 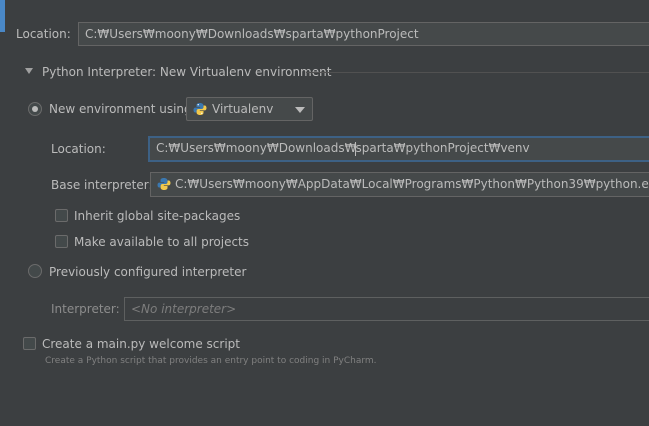 What do you see at coordinates (256, 148) in the screenshot?
I see `venv-location-value-start: C:₩Users₩moony₩Downloads₩` at bounding box center [256, 148].